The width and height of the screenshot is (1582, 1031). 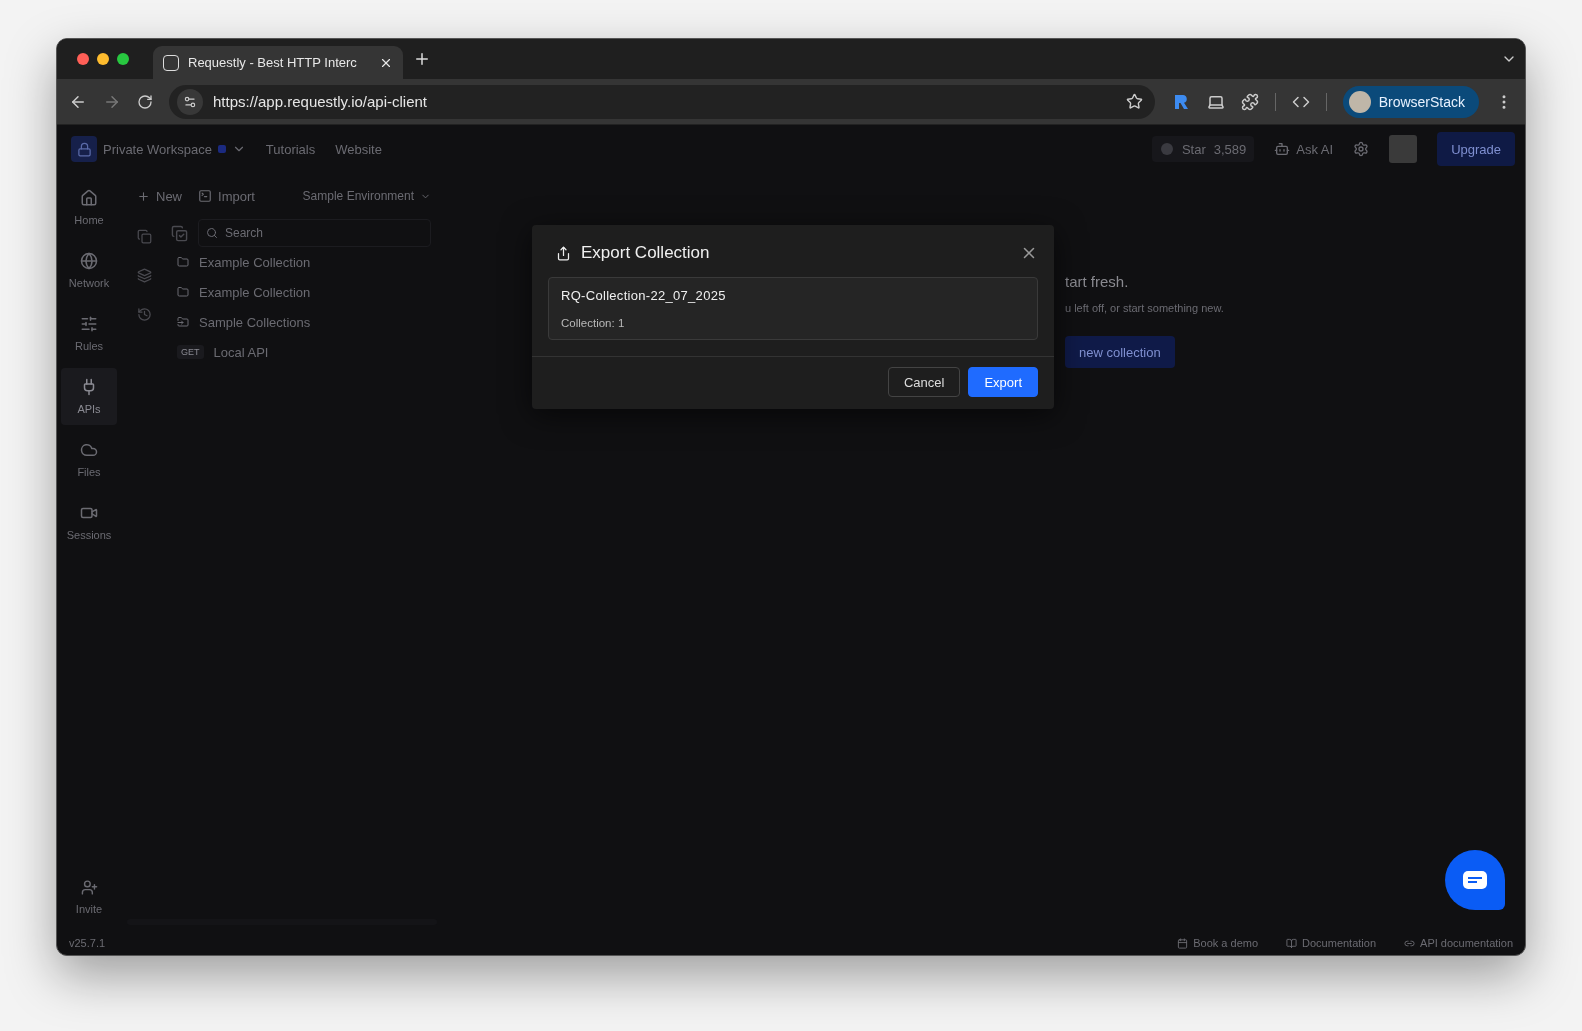 I want to click on address-bar: https://app.requestly.io/api-client, so click(x=662, y=101).